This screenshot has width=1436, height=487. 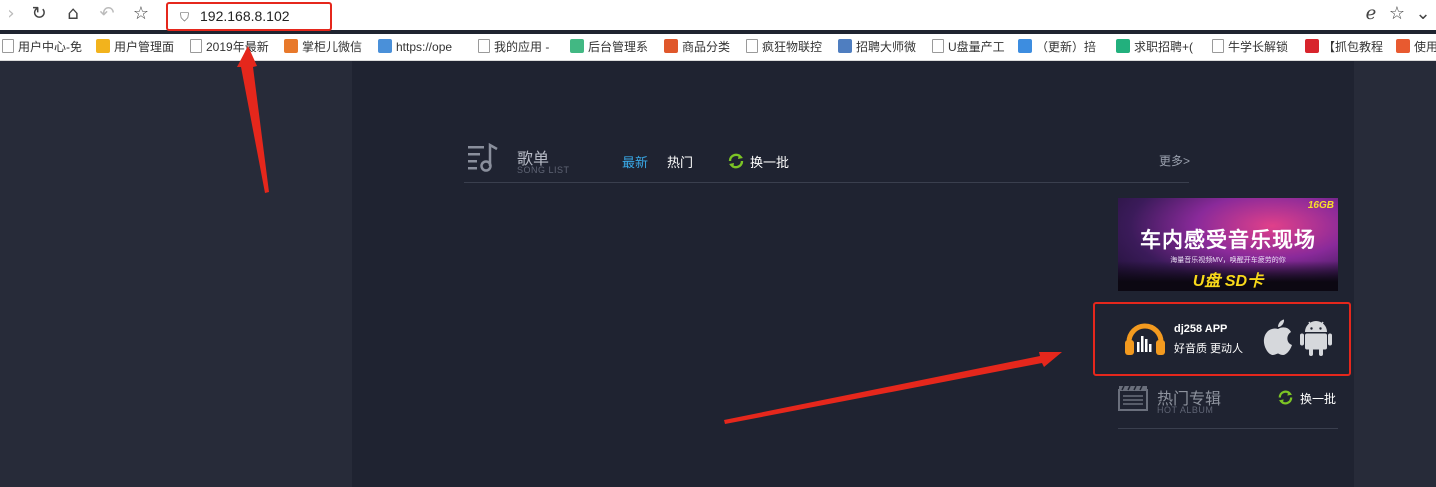 What do you see at coordinates (1320, 205) in the screenshot?
I see `banner-capacity-tag: 16GB` at bounding box center [1320, 205].